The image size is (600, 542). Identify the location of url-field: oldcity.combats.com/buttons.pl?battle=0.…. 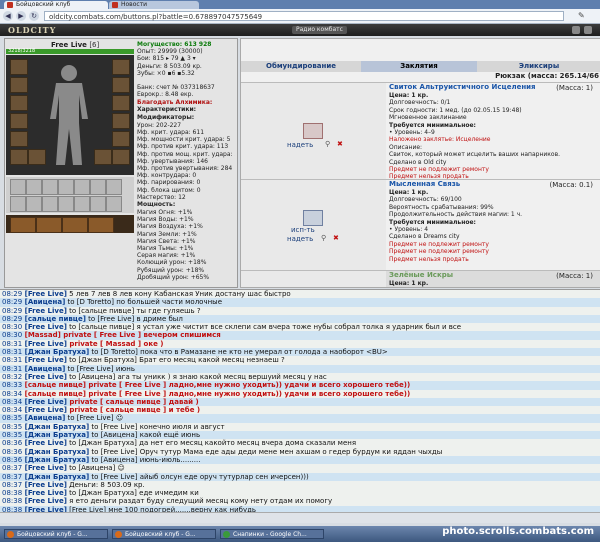
(304, 16).